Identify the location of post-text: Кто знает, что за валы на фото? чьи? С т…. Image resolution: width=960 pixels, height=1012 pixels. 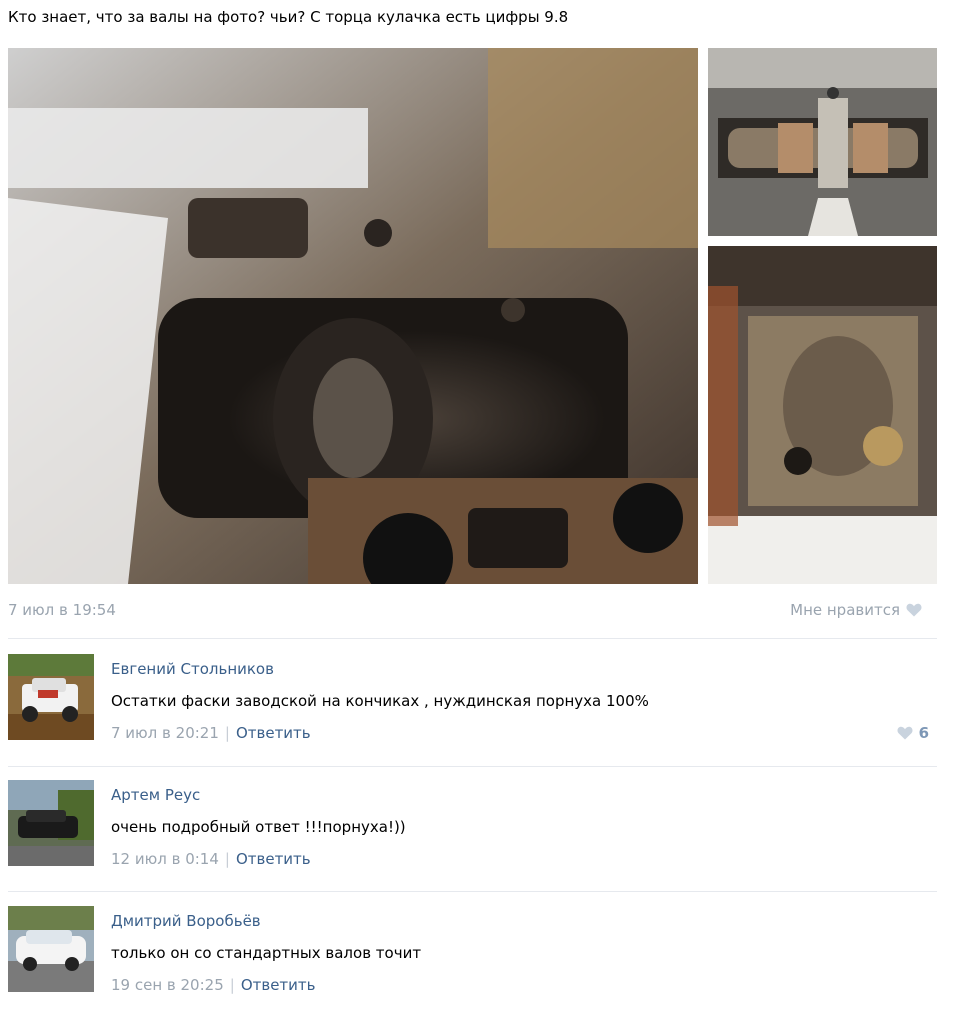
(288, 17).